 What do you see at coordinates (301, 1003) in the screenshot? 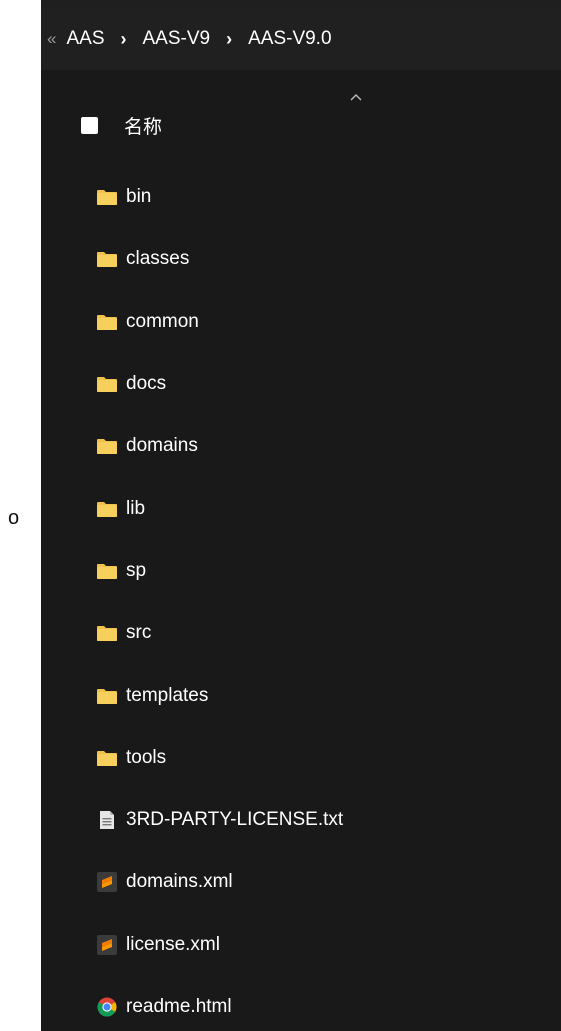
I see `file-row: readme.html` at bounding box center [301, 1003].